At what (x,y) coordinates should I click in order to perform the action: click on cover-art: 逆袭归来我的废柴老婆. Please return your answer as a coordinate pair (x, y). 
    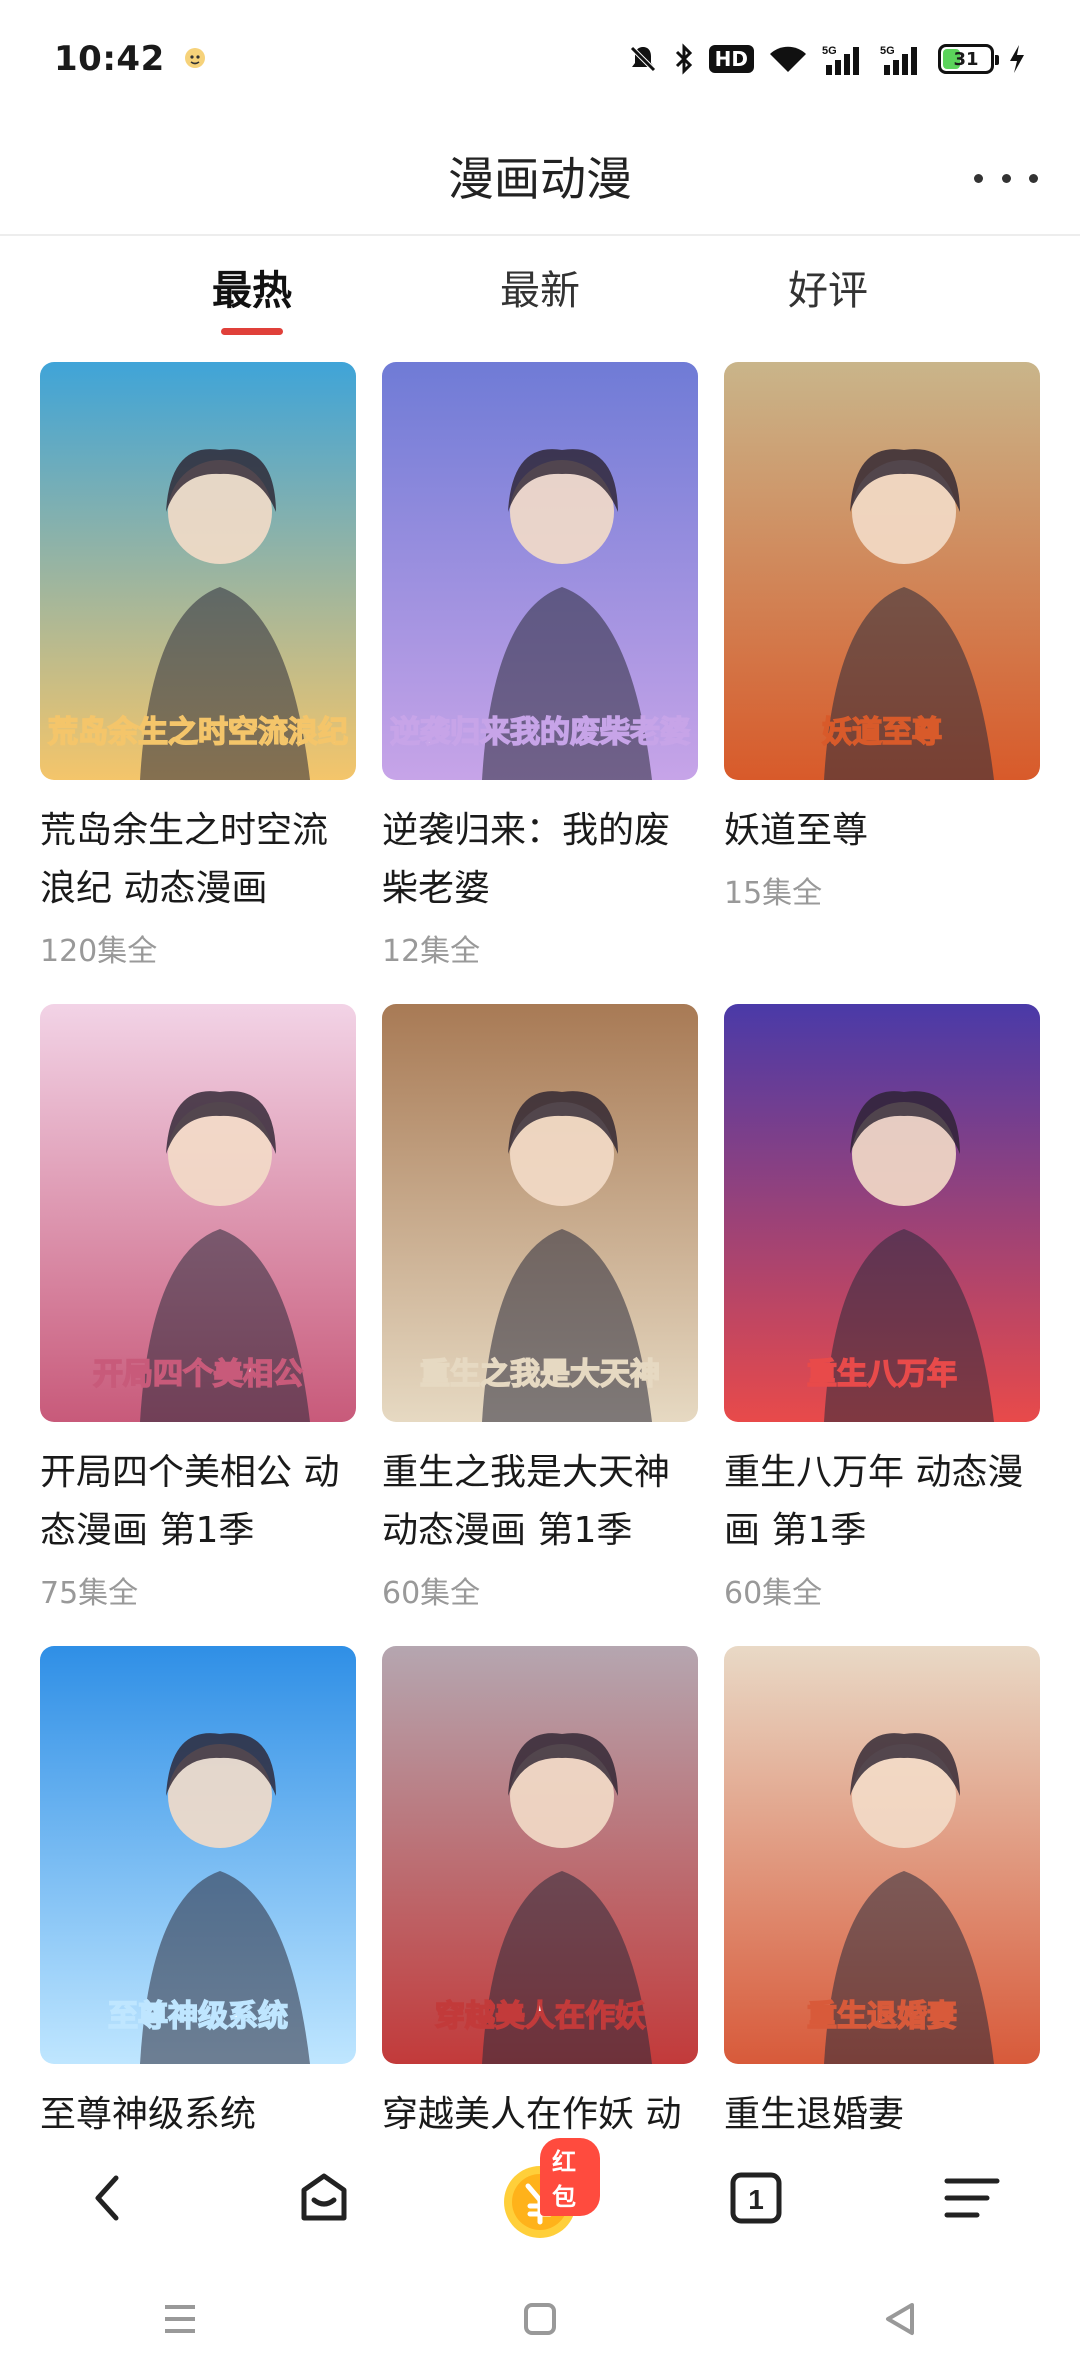
    Looking at the image, I should click on (540, 571).